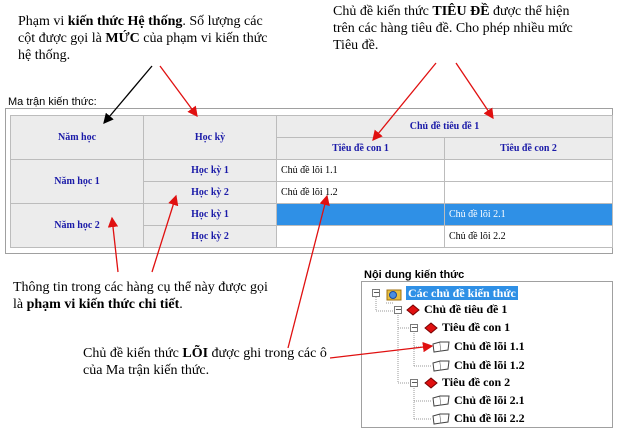 The height and width of the screenshot is (432, 618). Describe the element at coordinates (474, 91) in the screenshot. I see `arrow-to-chu-de-tieu-de` at that location.